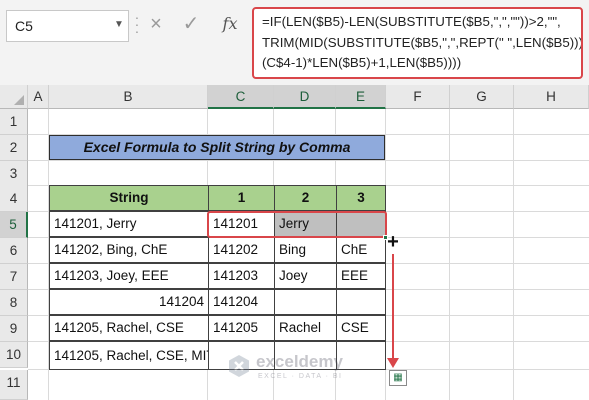 The image size is (589, 400). I want to click on row-header-1: 1, so click(14, 122).